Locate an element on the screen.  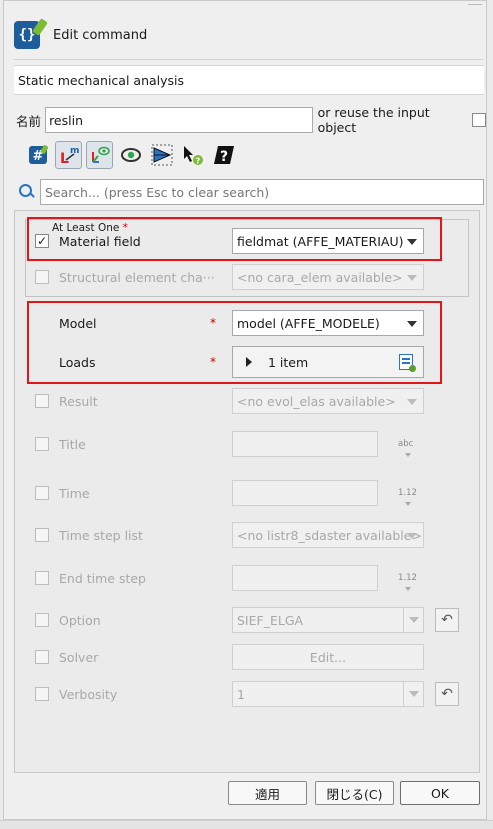
structural-element-value: <no cara_elem available> is located at coordinates (320, 277).